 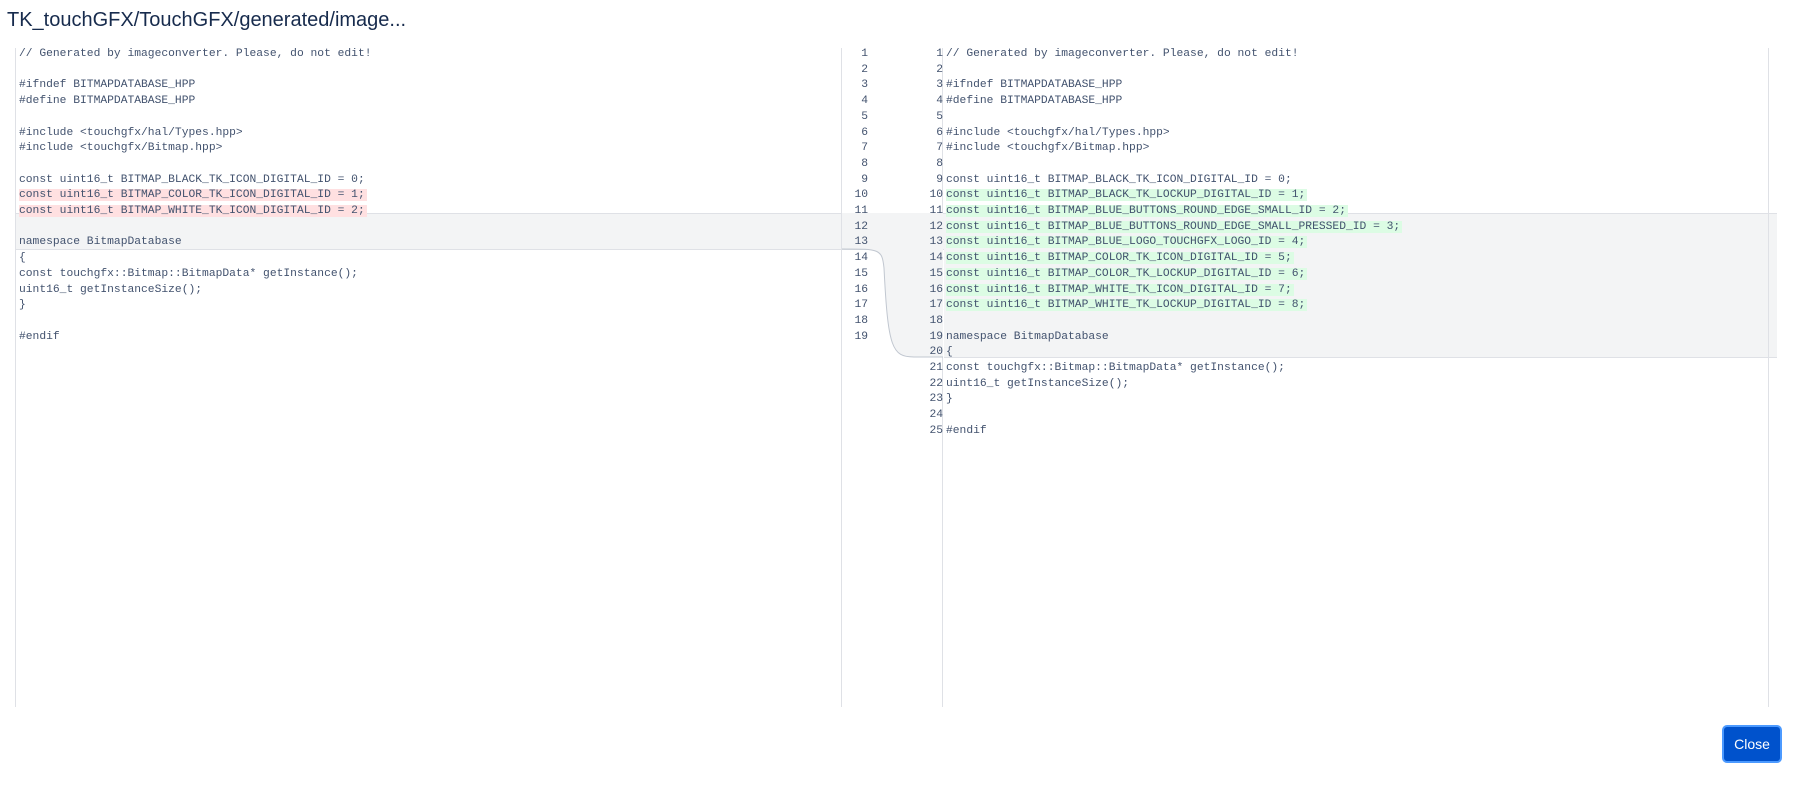 I want to click on left-line-number: 19, so click(x=861, y=336).